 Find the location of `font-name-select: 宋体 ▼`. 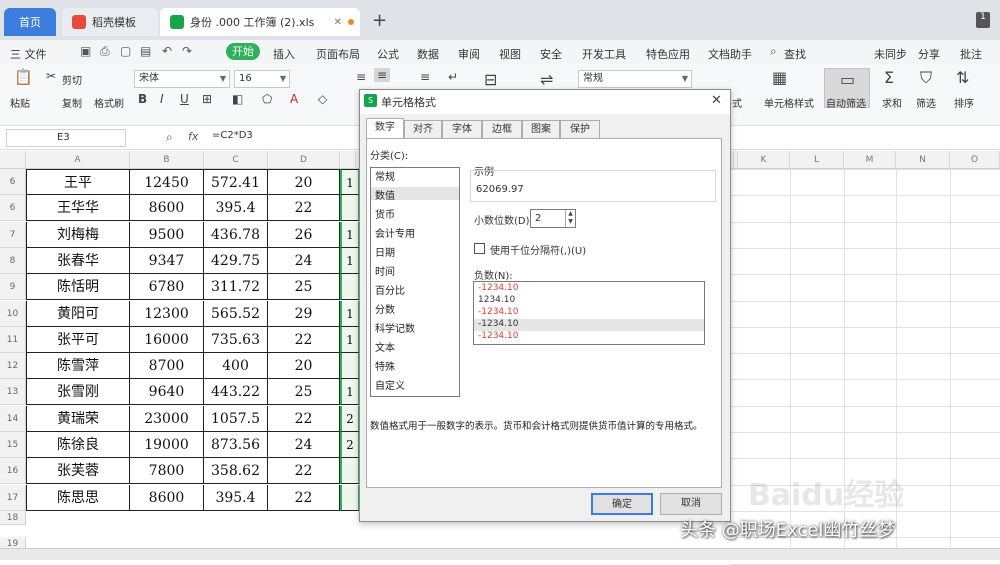

font-name-select: 宋体 ▼ is located at coordinates (182, 79).